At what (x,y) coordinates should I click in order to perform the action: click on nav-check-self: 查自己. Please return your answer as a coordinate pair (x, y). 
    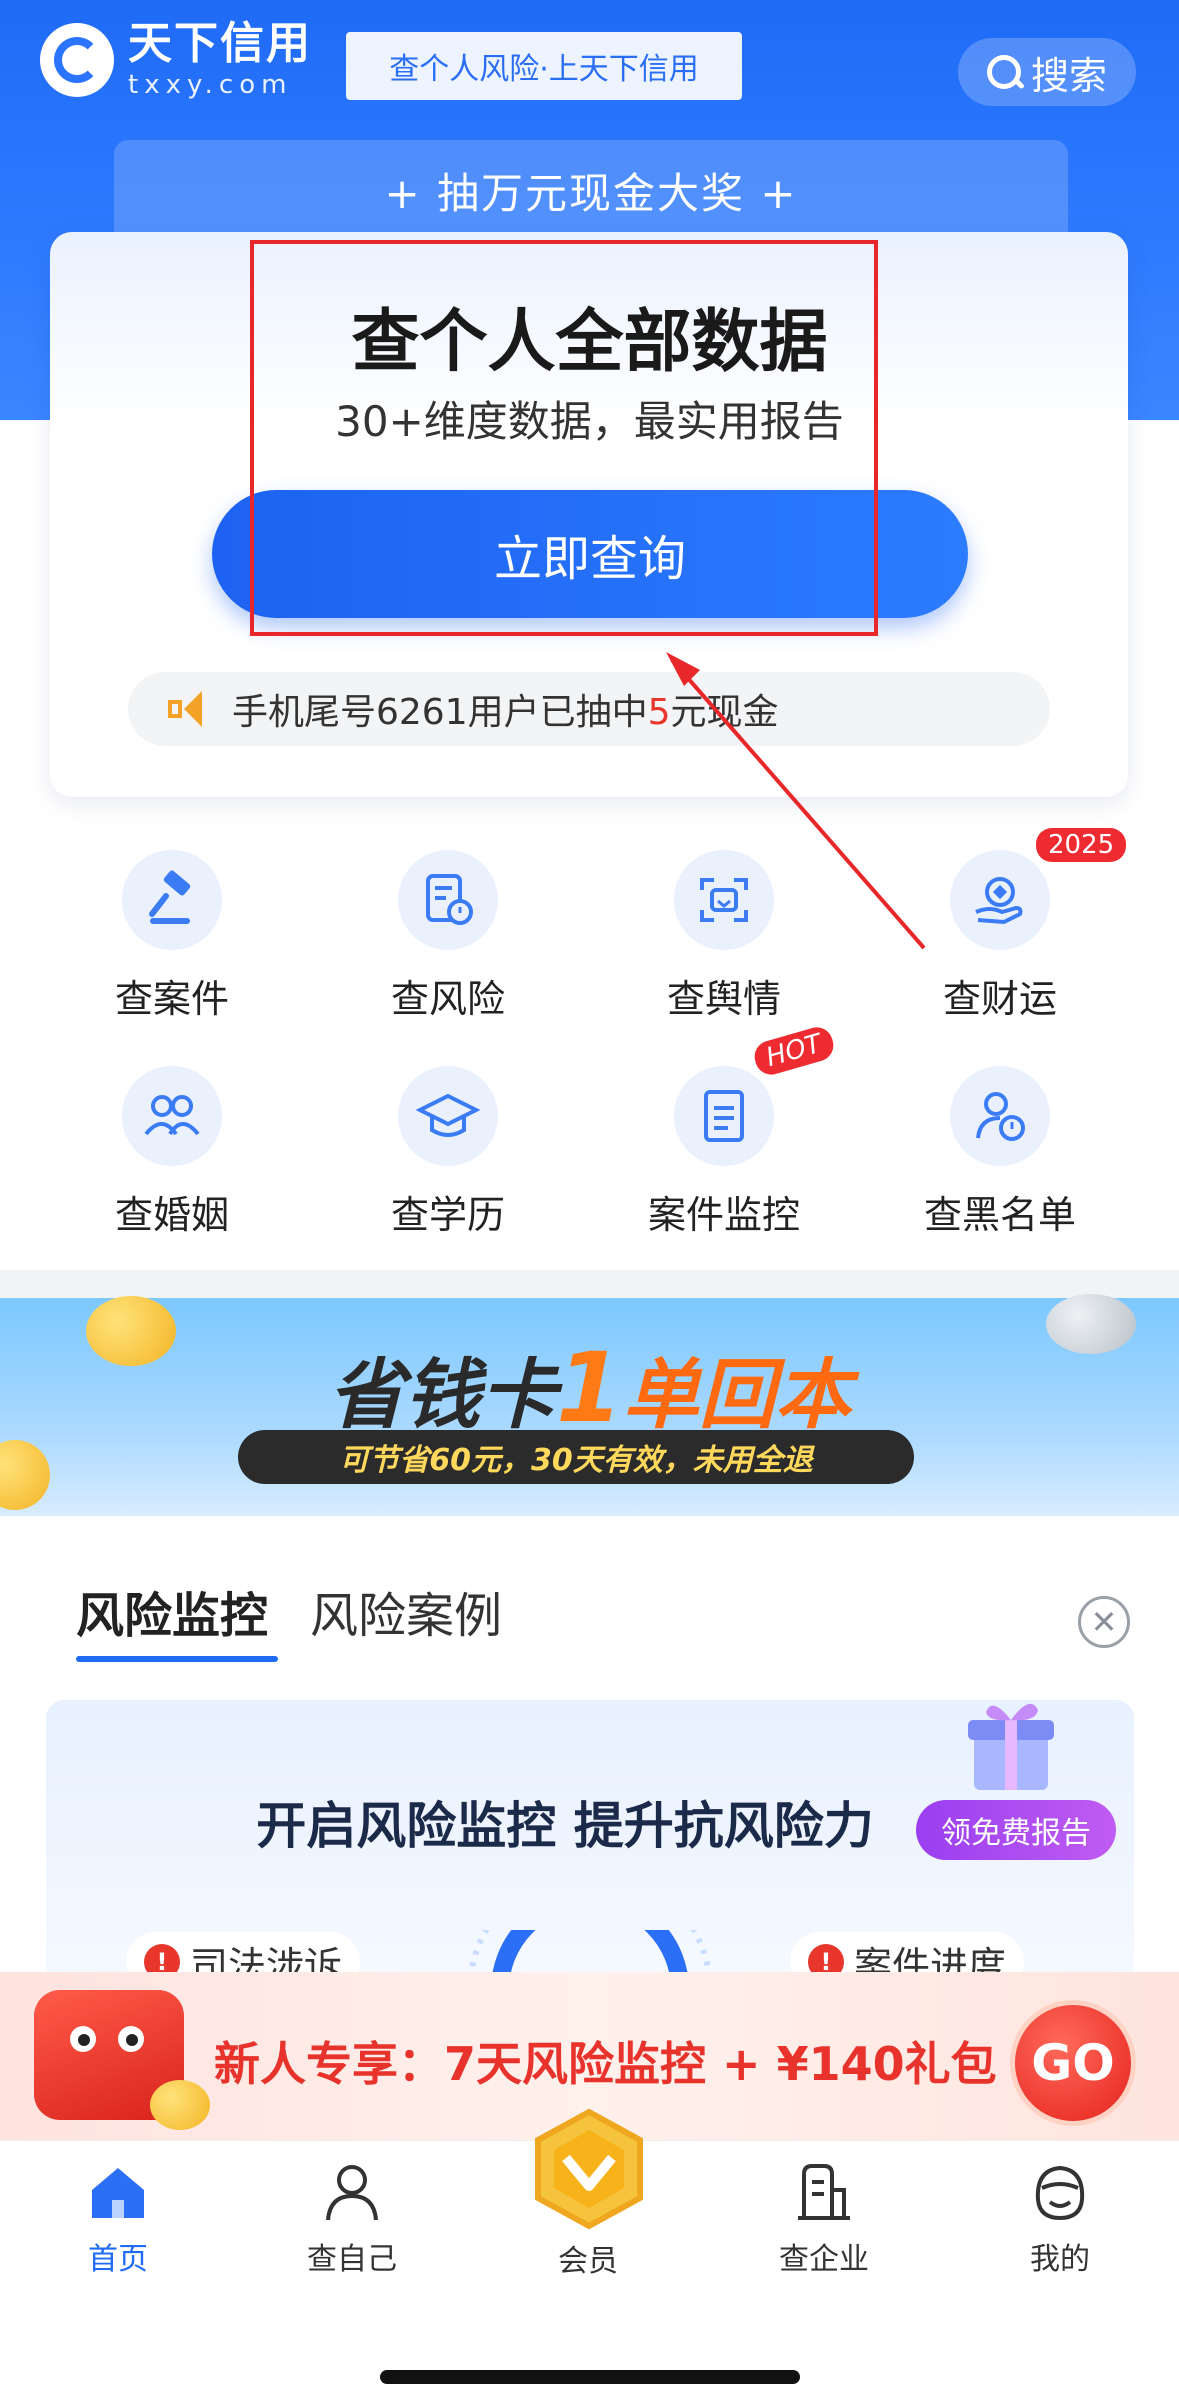
    Looking at the image, I should click on (352, 2219).